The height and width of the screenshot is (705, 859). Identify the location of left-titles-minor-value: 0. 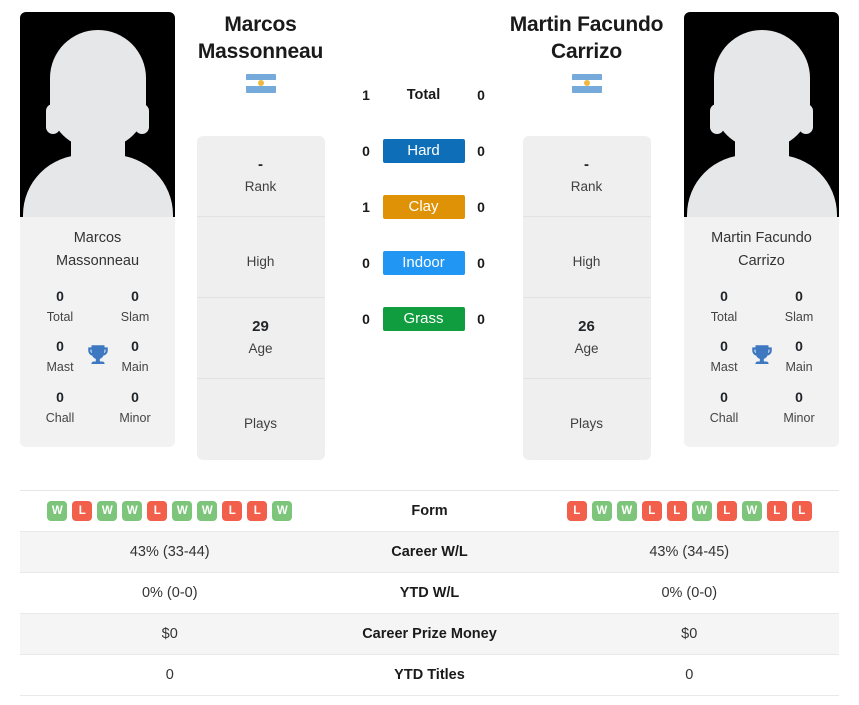
(135, 396).